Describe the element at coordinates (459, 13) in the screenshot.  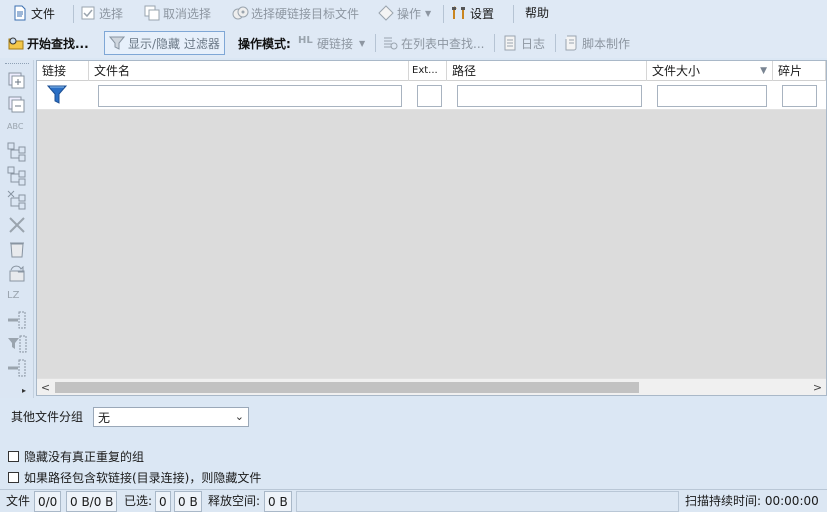
I see `tools-icon` at that location.